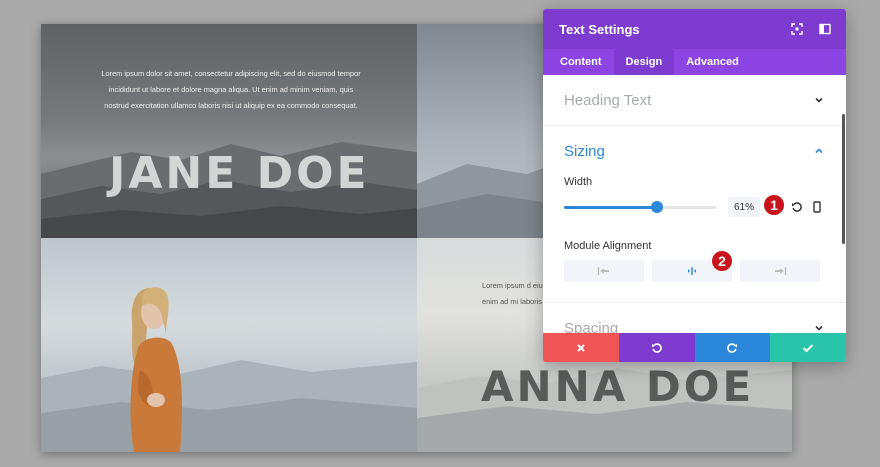 The height and width of the screenshot is (467, 880). What do you see at coordinates (819, 151) in the screenshot?
I see `chevron-up-icon` at bounding box center [819, 151].